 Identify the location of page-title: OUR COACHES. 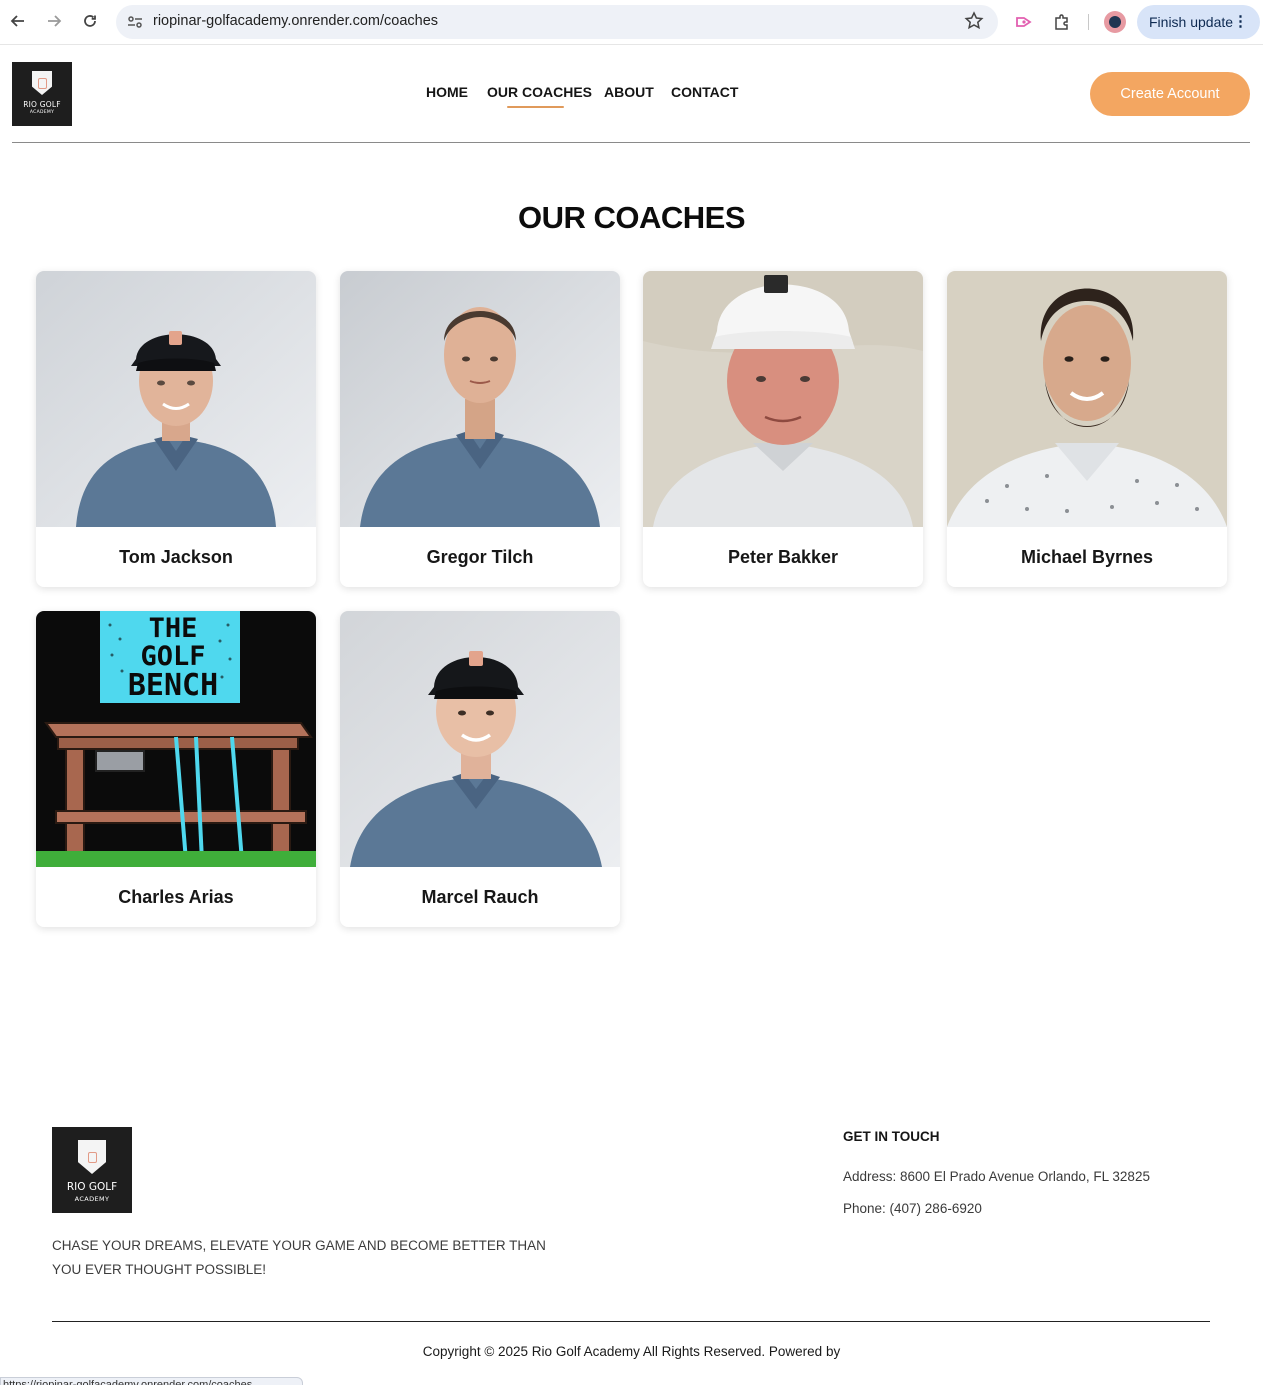
(631, 217).